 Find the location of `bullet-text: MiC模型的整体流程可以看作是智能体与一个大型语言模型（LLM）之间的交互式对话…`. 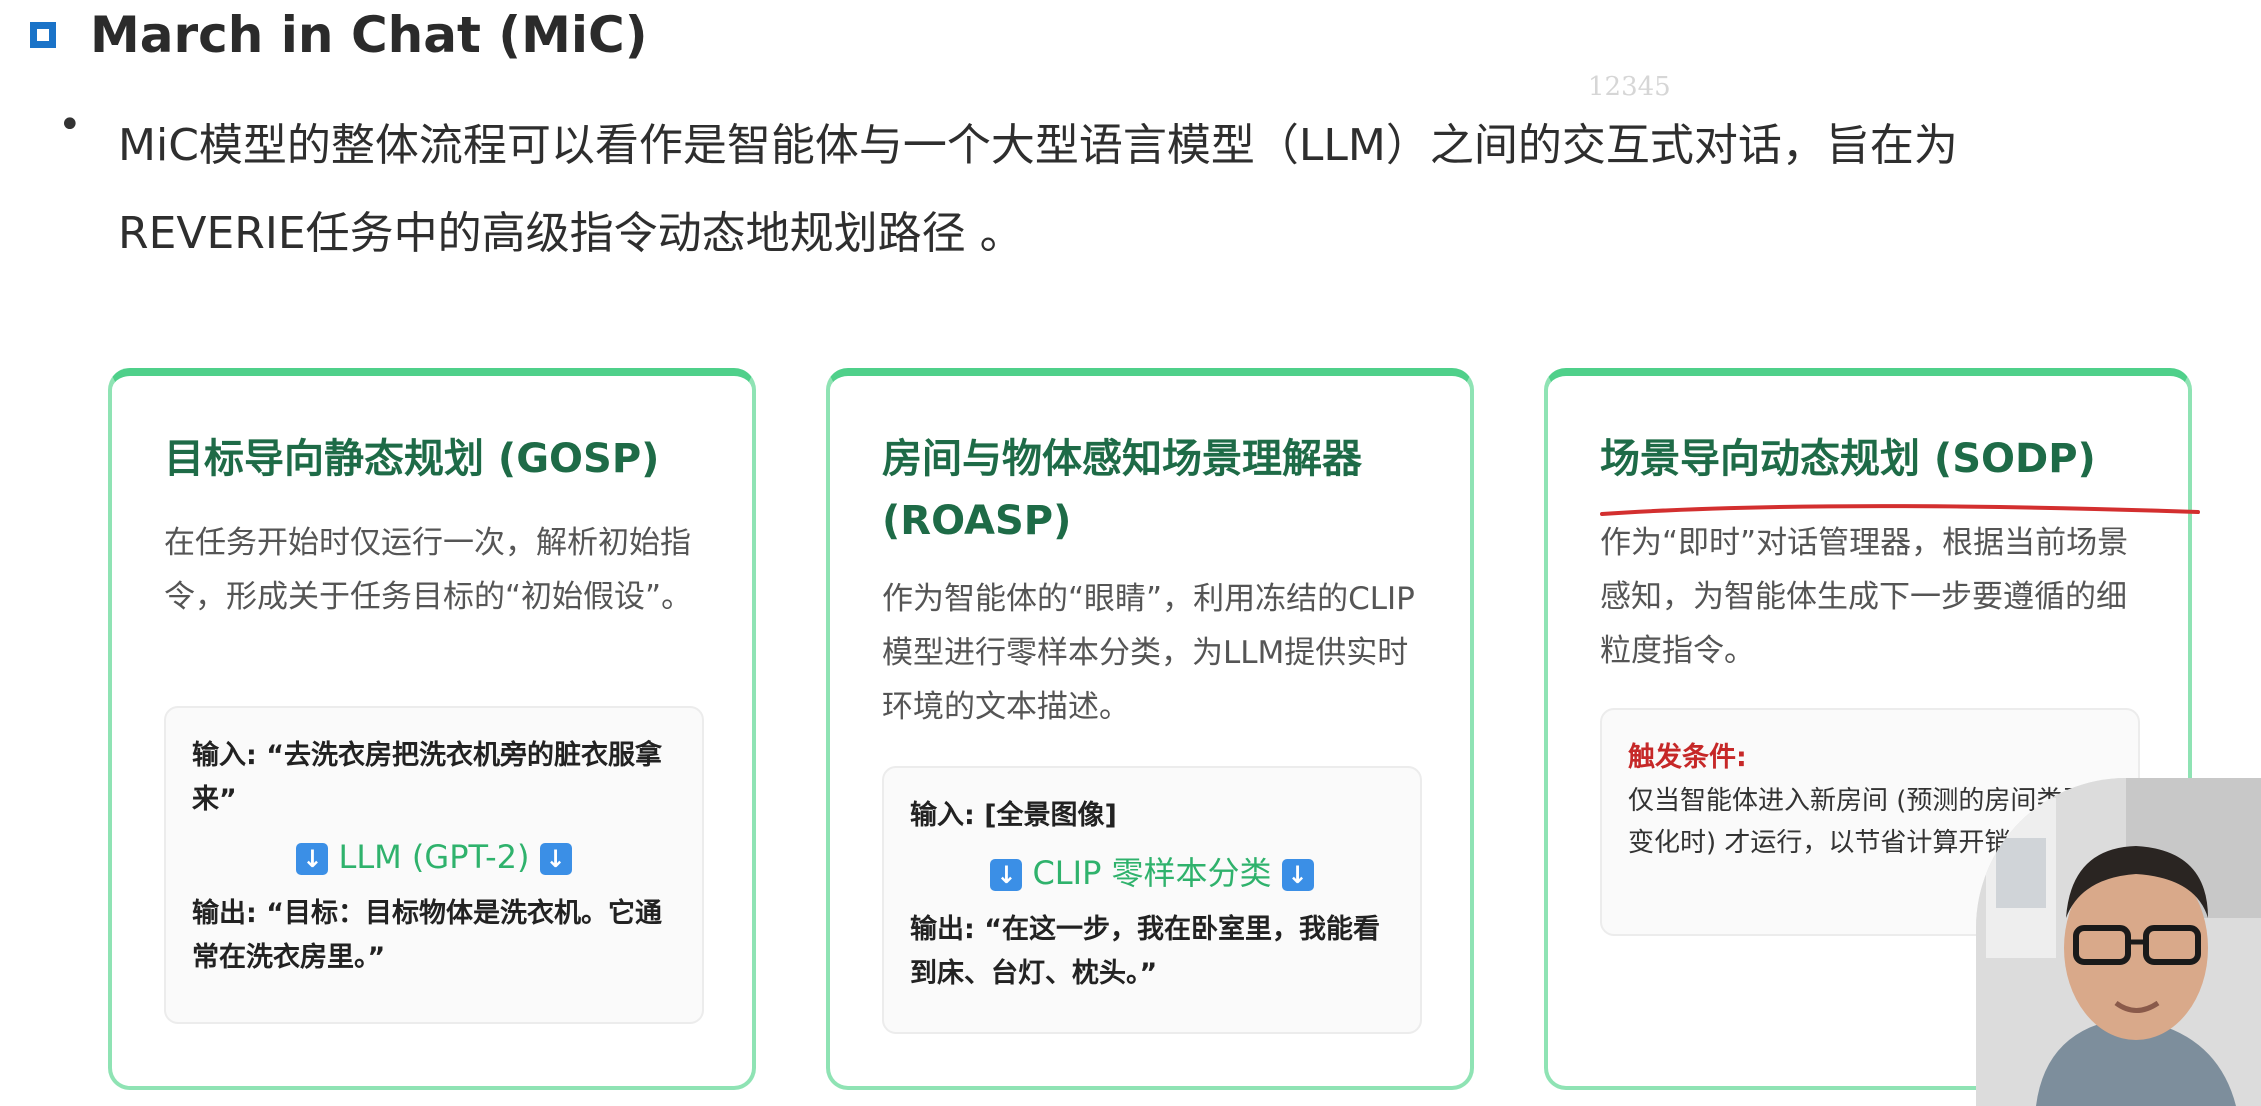

bullet-text: MiC模型的整体流程可以看作是智能体与一个大型语言模型（LLM）之间的交互式对话… is located at coordinates (1038, 189).